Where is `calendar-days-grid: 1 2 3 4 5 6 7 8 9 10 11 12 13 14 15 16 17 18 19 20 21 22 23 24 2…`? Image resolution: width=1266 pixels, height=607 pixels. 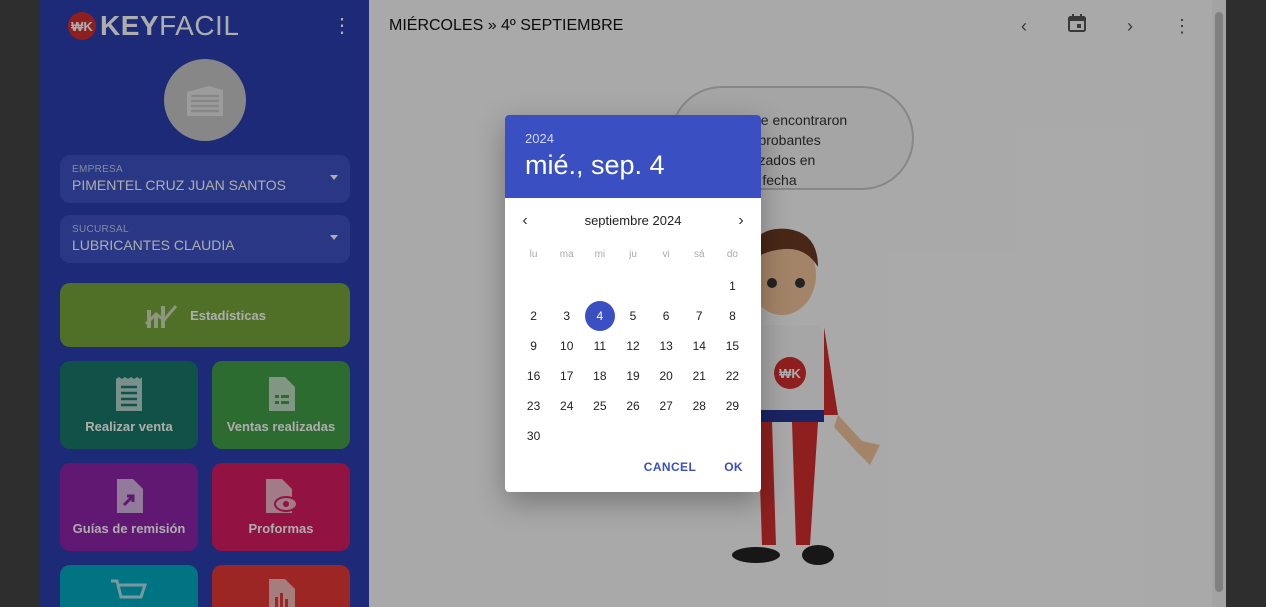 calendar-days-grid: 1 2 3 4 5 6 7 8 9 10 11 12 13 14 15 16 17 18 19 20 21 22 23 24 2… is located at coordinates (633, 361).